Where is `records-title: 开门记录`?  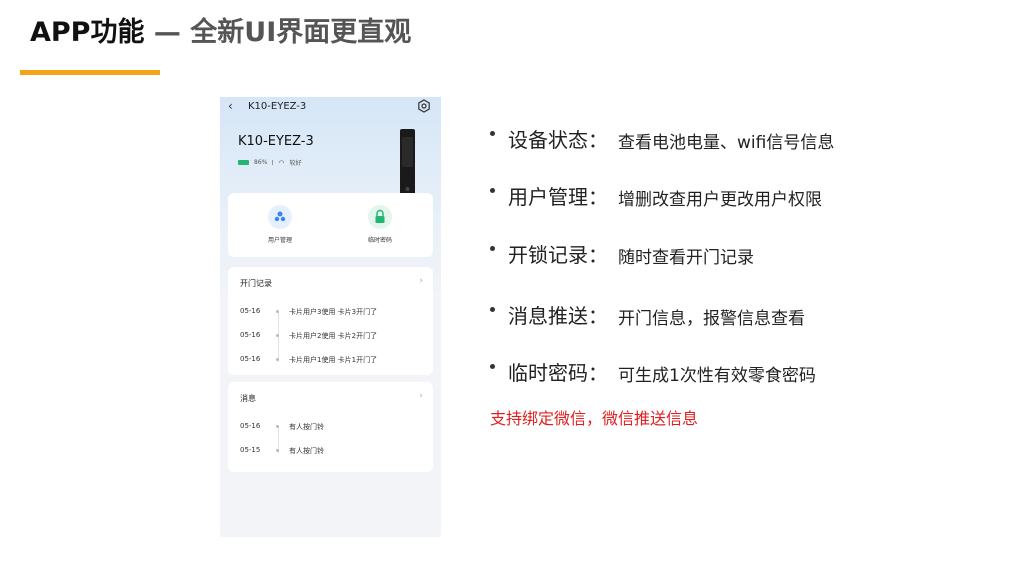 records-title: 开门记录 is located at coordinates (256, 283).